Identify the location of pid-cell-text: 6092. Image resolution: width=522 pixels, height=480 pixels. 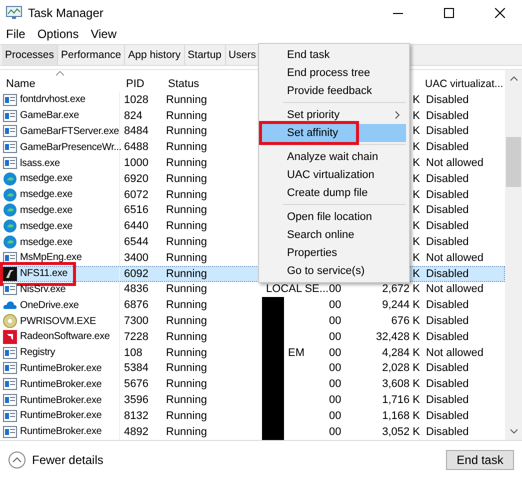
(136, 274).